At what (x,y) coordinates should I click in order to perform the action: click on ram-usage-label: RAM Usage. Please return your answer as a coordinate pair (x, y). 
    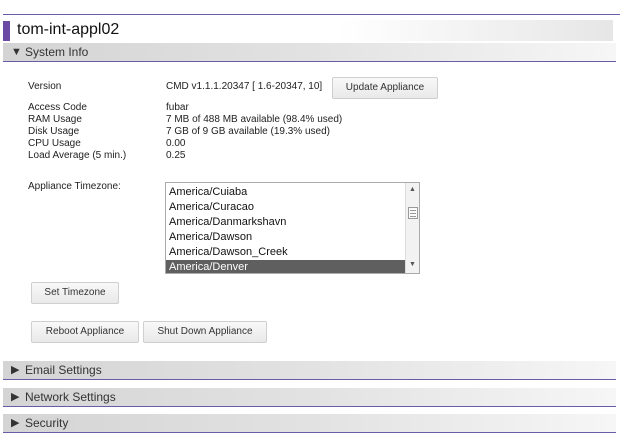
    Looking at the image, I should click on (55, 119).